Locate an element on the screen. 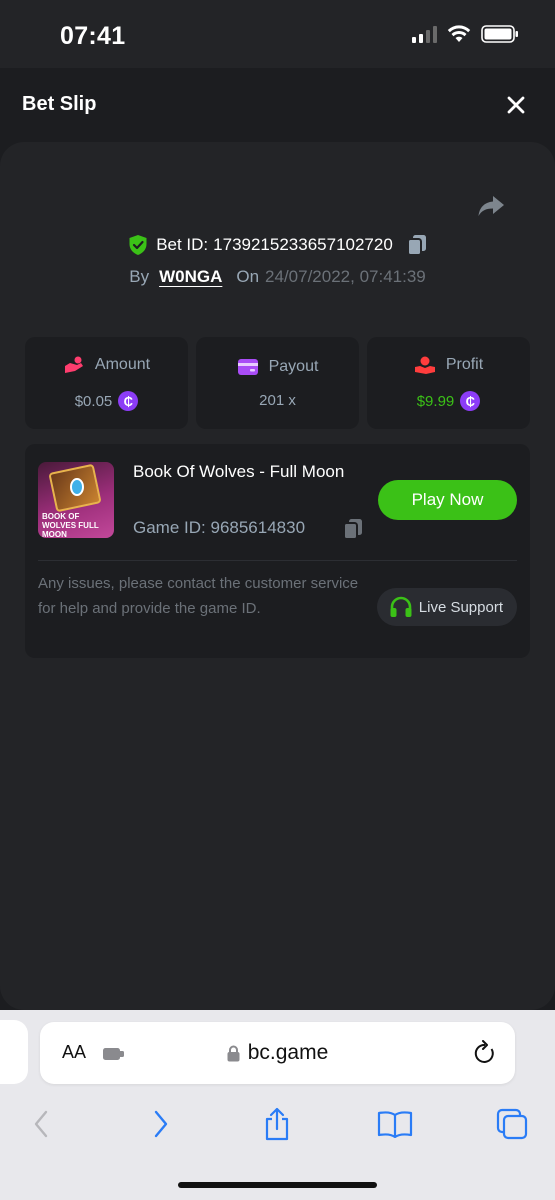 Image resolution: width=555 pixels, height=1200 pixels. on-label: On is located at coordinates (248, 276).